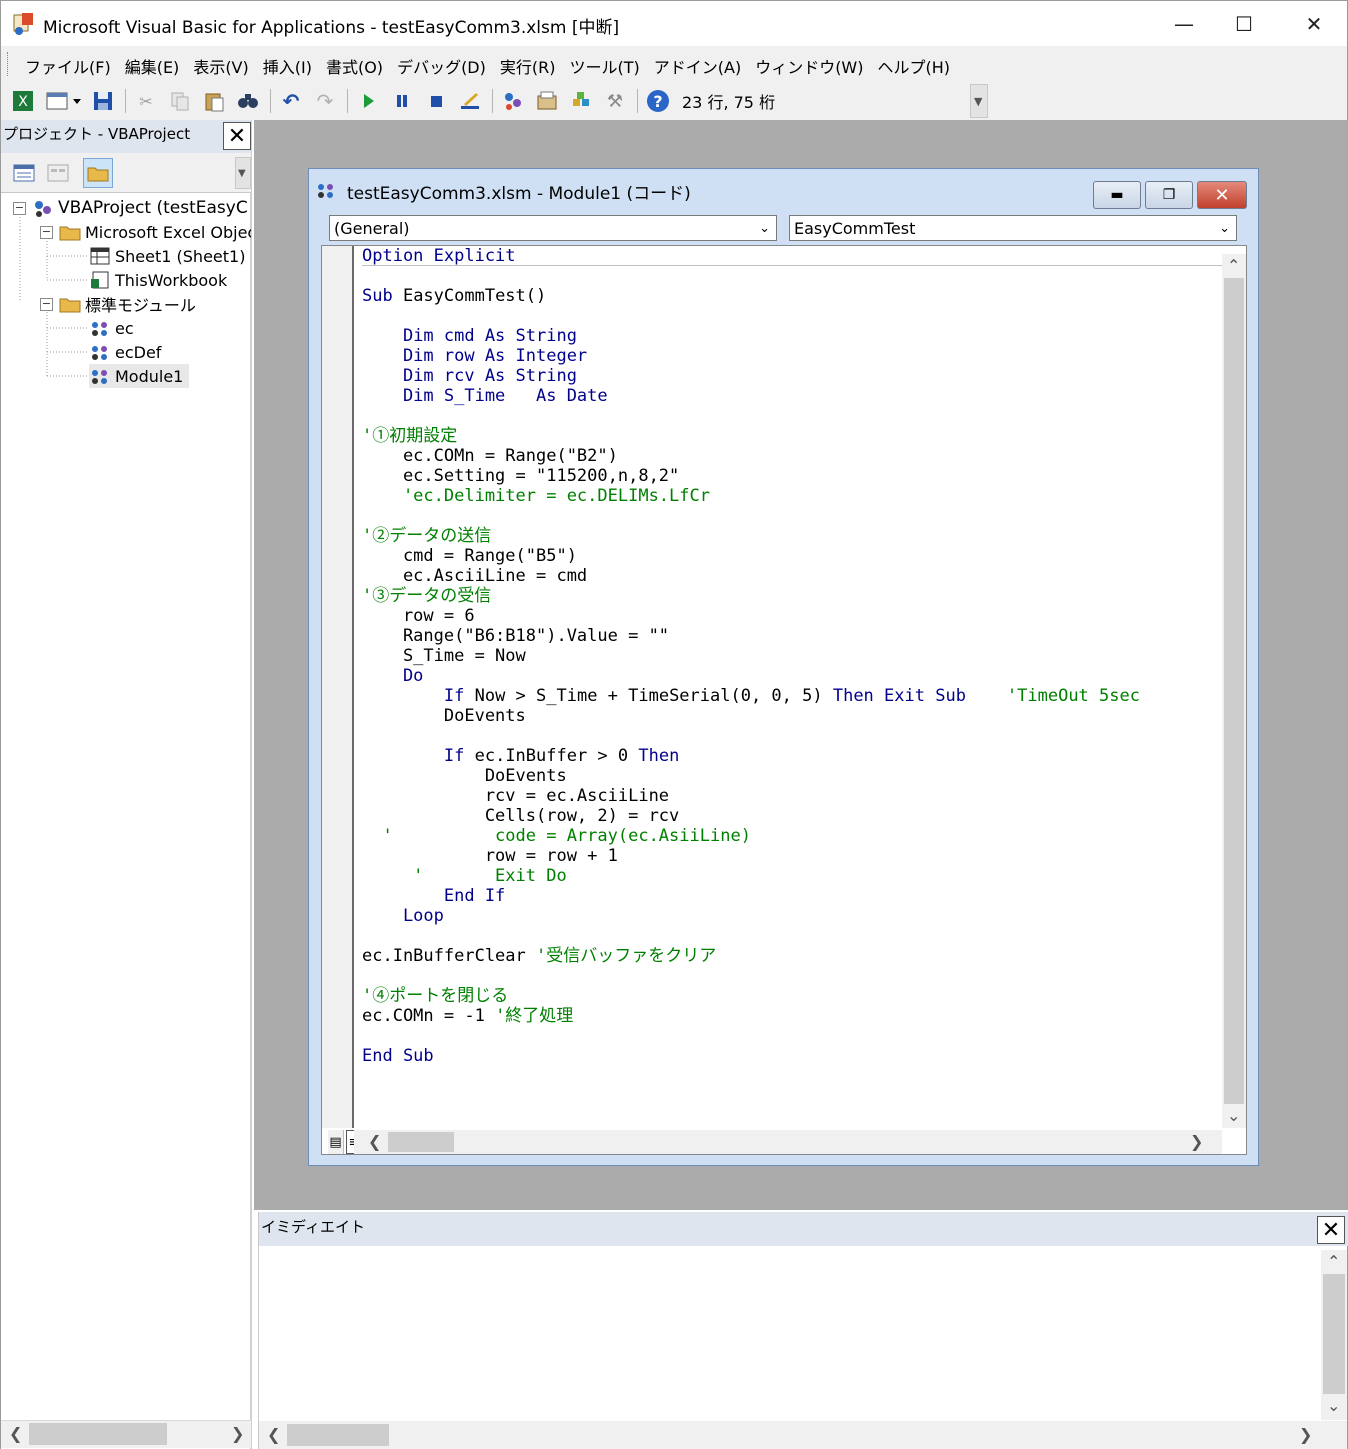 The image size is (1348, 1449). What do you see at coordinates (515, 796) in the screenshot?
I see `code-line: rcv = ec.AsciiLine` at bounding box center [515, 796].